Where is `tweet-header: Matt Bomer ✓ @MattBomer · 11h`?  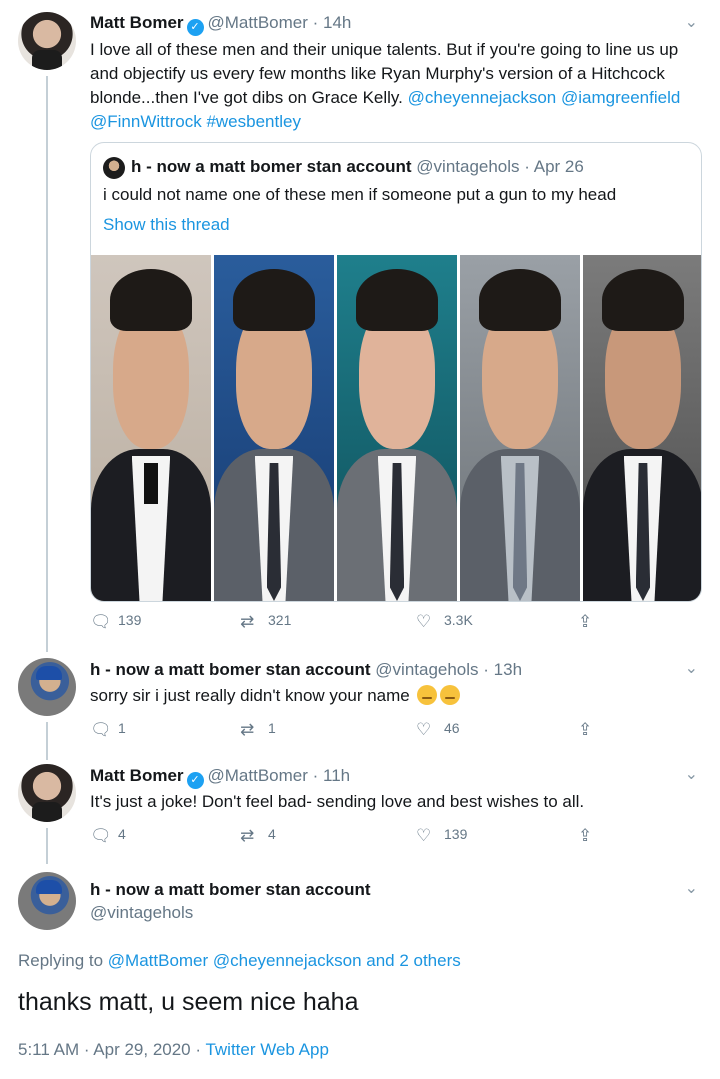
tweet-header: Matt Bomer ✓ @MattBomer · 11h is located at coordinates (220, 777).